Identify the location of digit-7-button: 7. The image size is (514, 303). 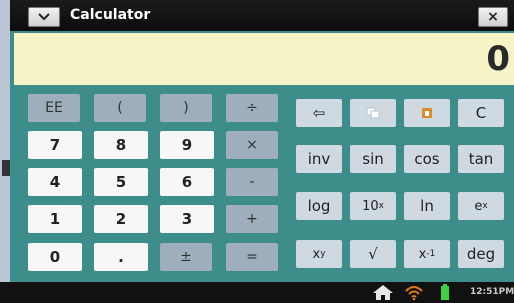
(55, 145).